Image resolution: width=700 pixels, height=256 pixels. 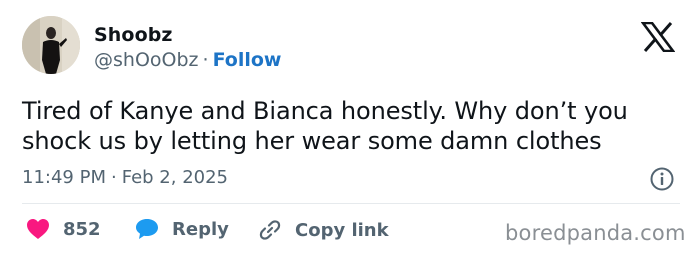 What do you see at coordinates (64, 177) in the screenshot?
I see `tweet-time: 11:49 PM` at bounding box center [64, 177].